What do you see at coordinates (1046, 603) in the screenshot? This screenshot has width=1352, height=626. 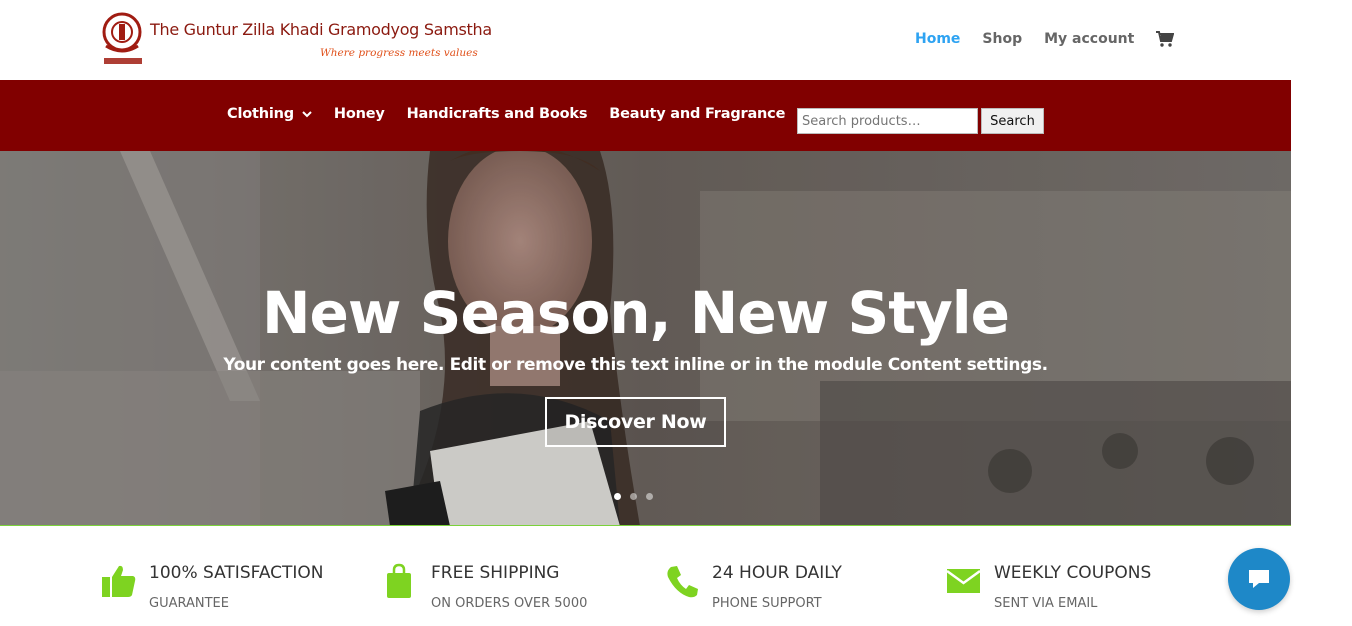 I see `feature-subtitle: SENT VIA EMAIL` at bounding box center [1046, 603].